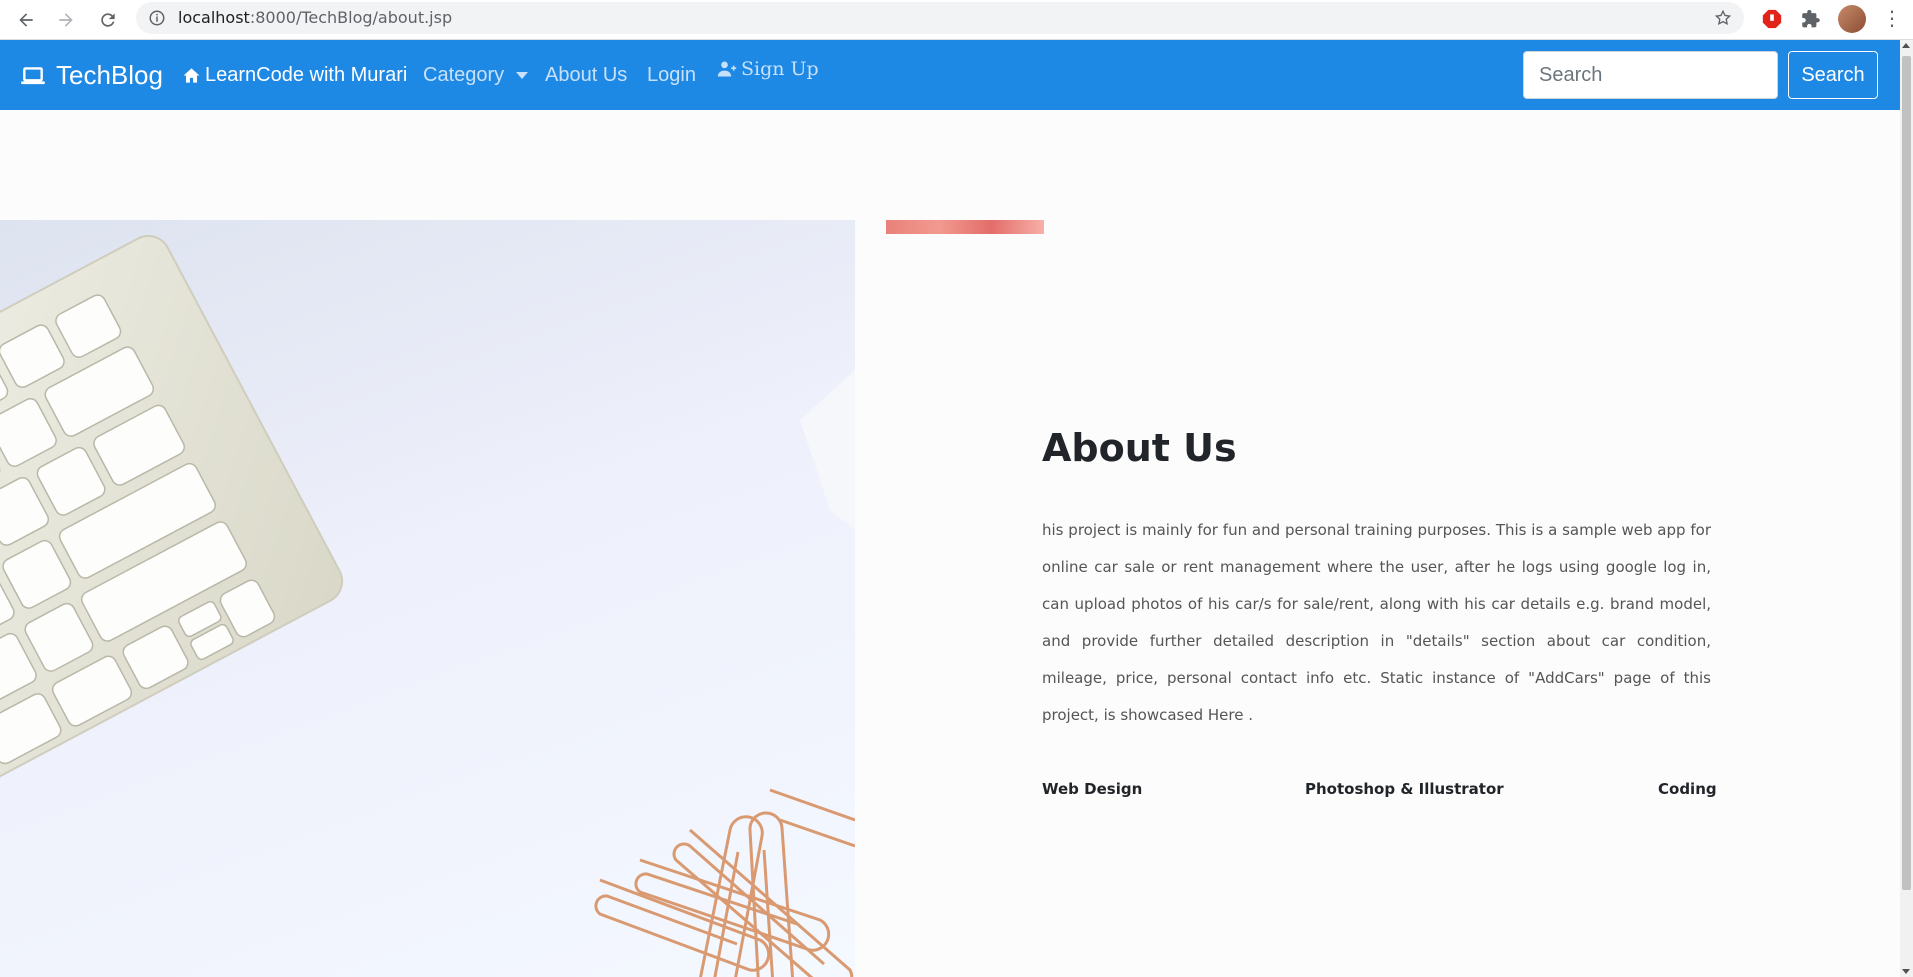 The width and height of the screenshot is (1913, 977). I want to click on extensions-puzzle-icon, so click(1811, 19).